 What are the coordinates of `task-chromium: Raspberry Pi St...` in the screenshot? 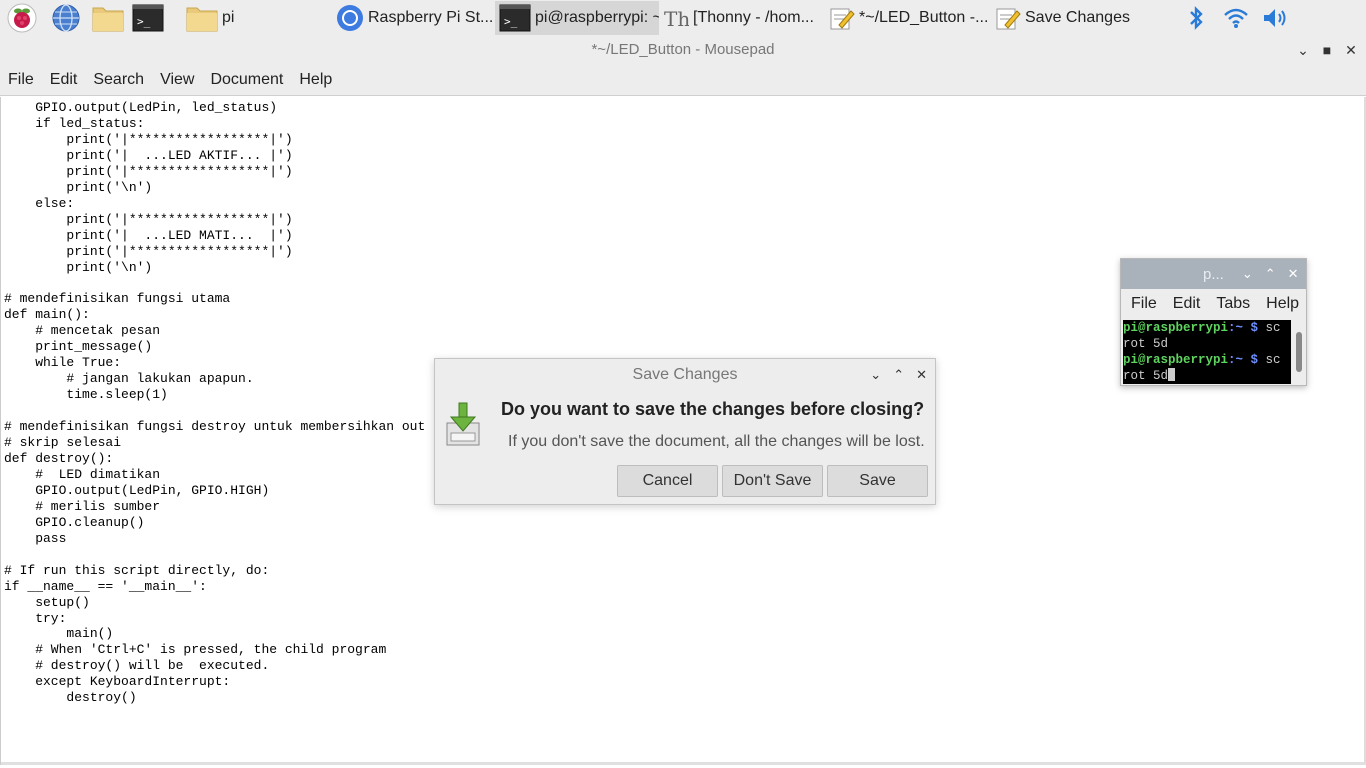 It's located at (413, 18).